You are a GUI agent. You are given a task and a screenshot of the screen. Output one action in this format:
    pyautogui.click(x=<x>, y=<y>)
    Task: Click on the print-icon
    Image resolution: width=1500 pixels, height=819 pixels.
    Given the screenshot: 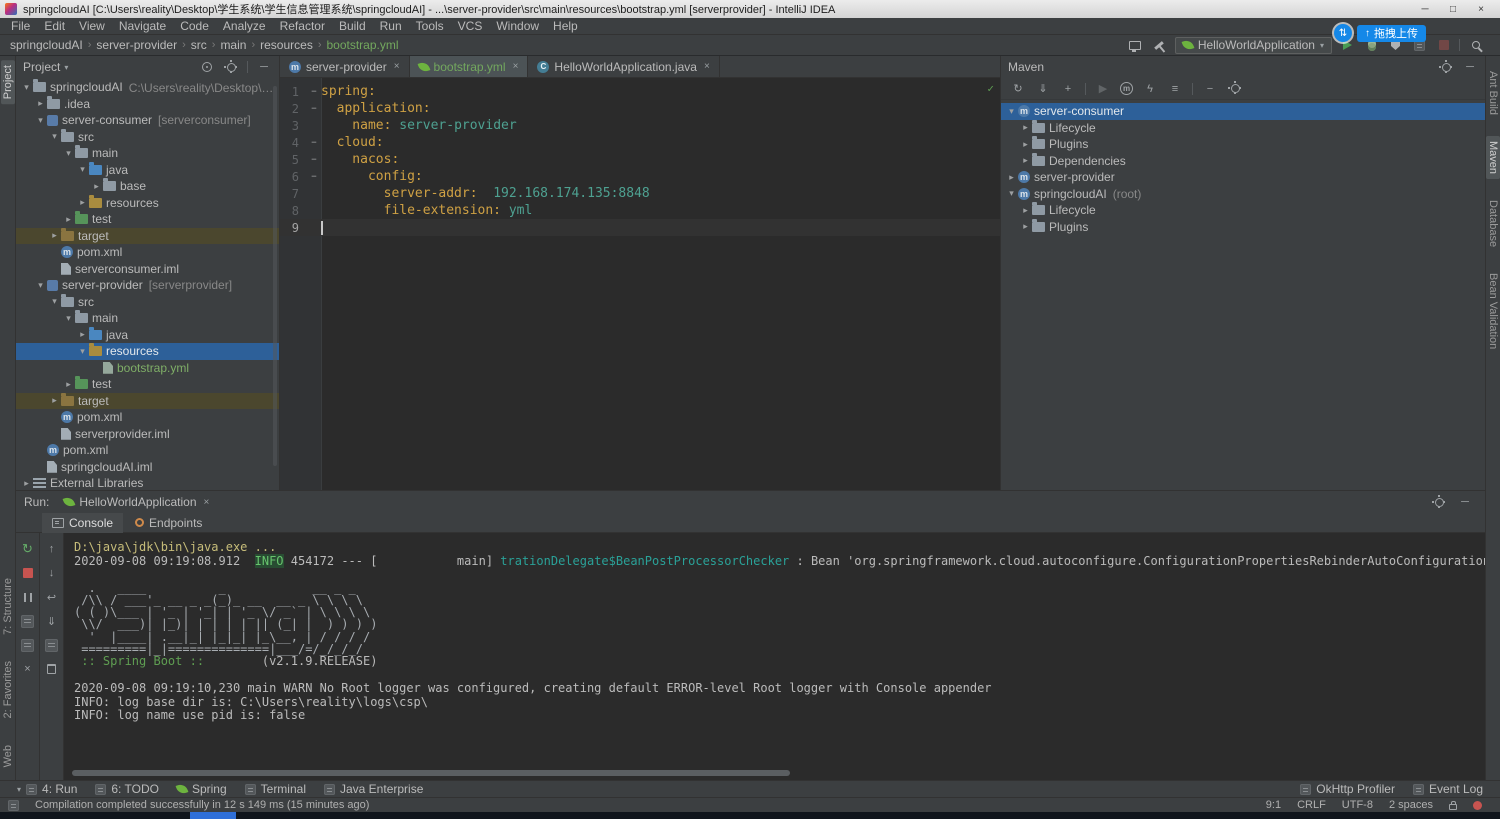 What is the action you would take?
    pyautogui.click(x=52, y=645)
    